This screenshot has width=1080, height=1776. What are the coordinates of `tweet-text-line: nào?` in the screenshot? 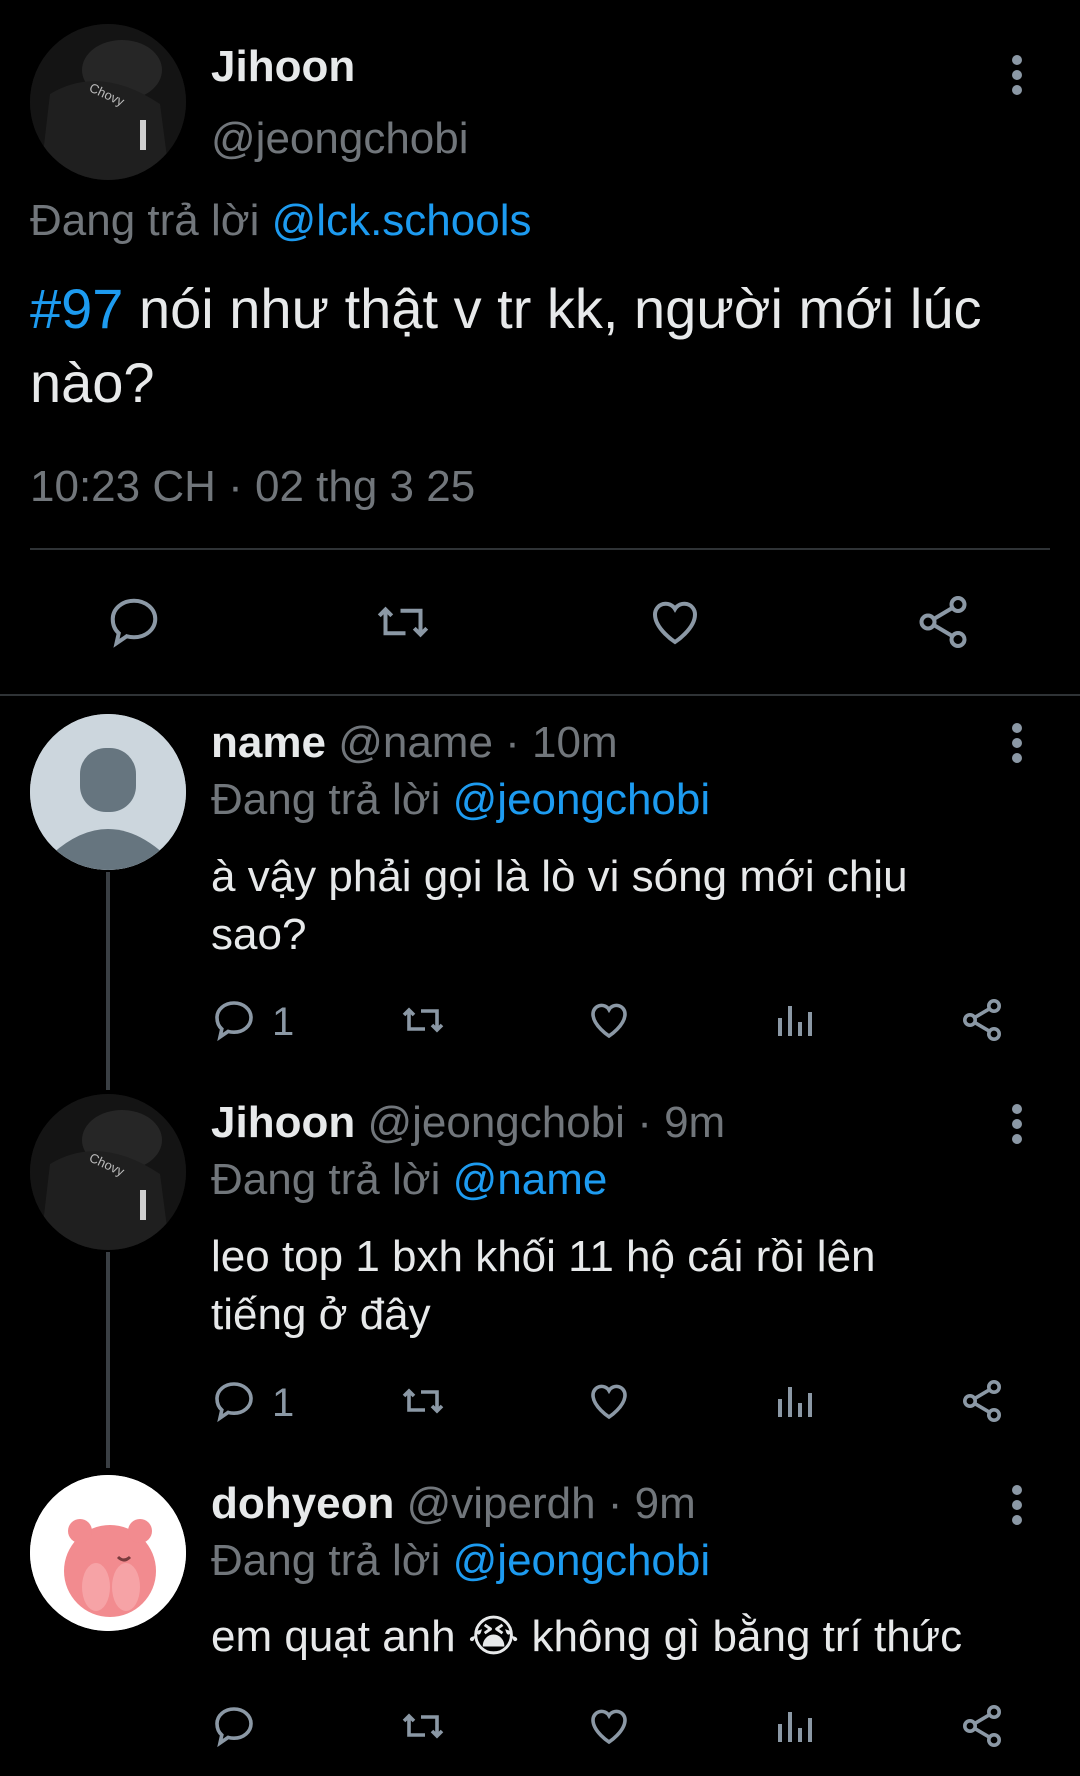 It's located at (92, 382).